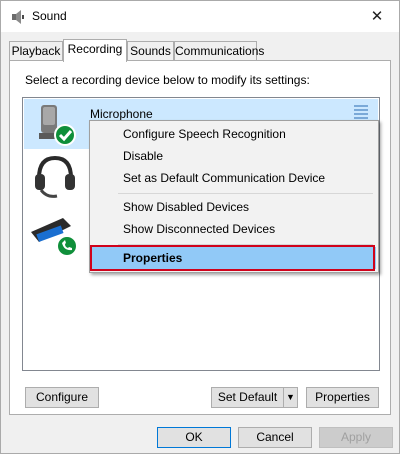  Describe the element at coordinates (247, 397) in the screenshot. I see `set-default-button: Set Default` at that location.